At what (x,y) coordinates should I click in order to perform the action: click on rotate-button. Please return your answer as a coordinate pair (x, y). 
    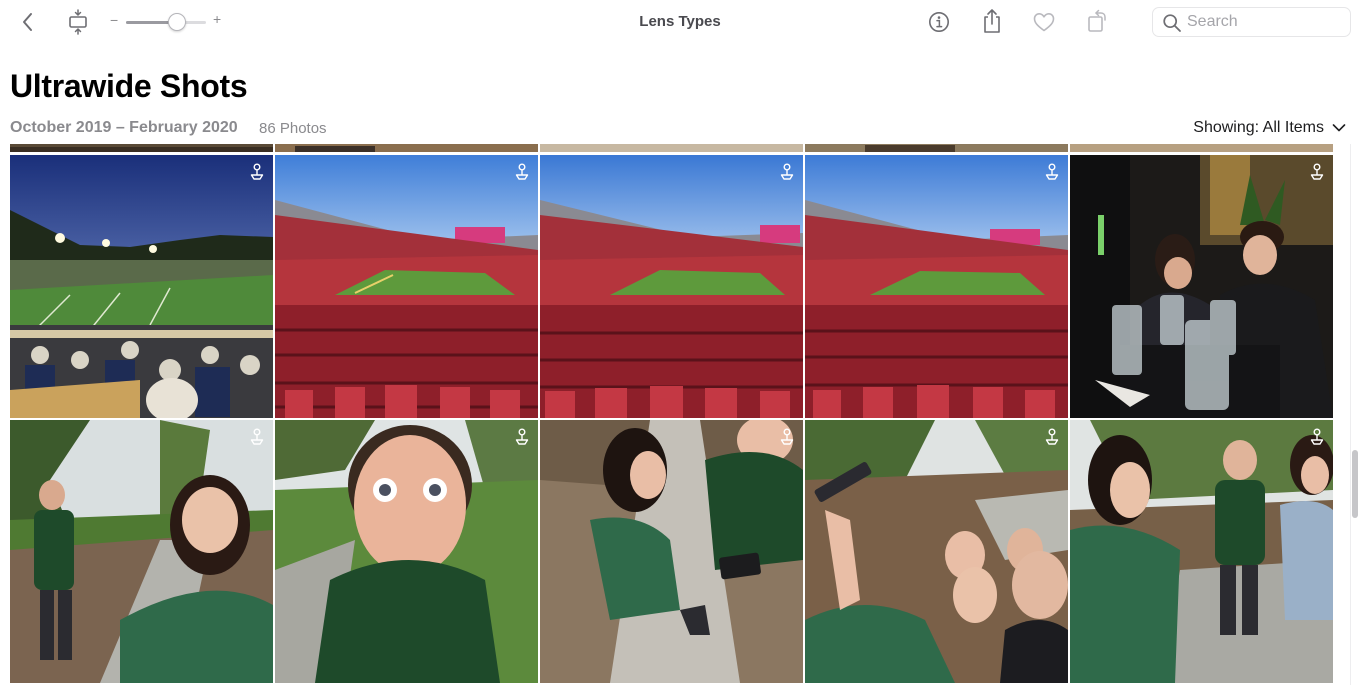
    Looking at the image, I should click on (1097, 21).